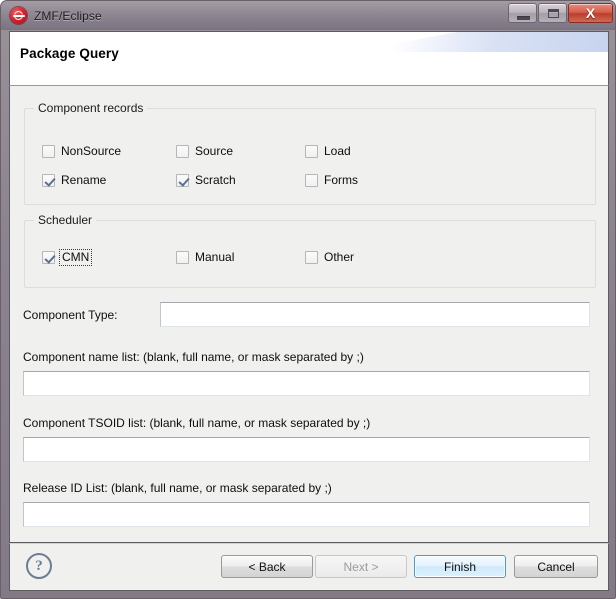 The image size is (616, 599). Describe the element at coordinates (39, 566) in the screenshot. I see `help-icon: ?` at that location.